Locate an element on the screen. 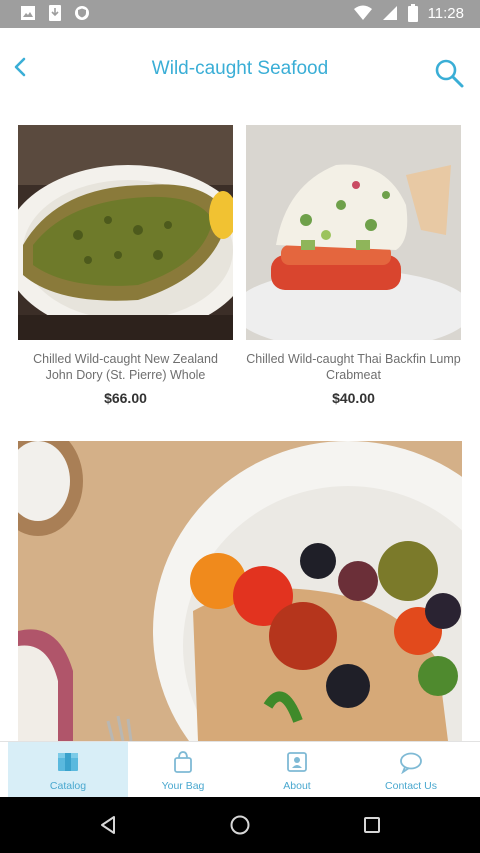 The width and height of the screenshot is (480, 853). shield-icon is located at coordinates (82, 13).